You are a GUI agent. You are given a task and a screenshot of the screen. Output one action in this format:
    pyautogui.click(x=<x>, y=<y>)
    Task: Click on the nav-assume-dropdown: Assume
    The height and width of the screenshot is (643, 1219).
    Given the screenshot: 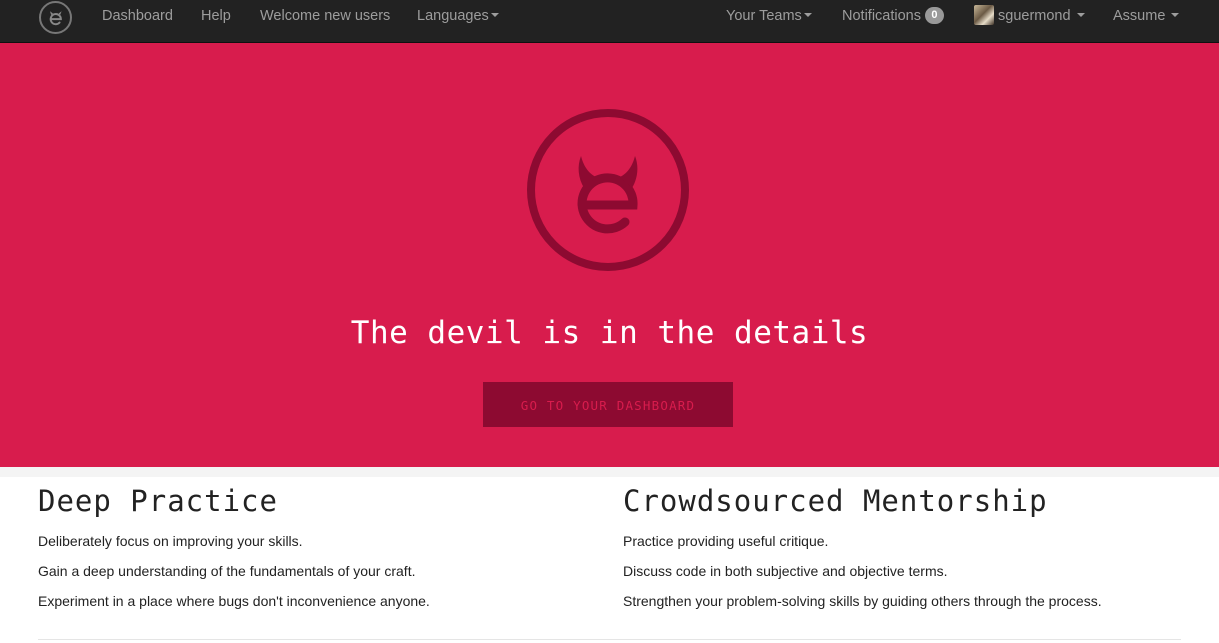 What is the action you would take?
    pyautogui.click(x=1146, y=16)
    